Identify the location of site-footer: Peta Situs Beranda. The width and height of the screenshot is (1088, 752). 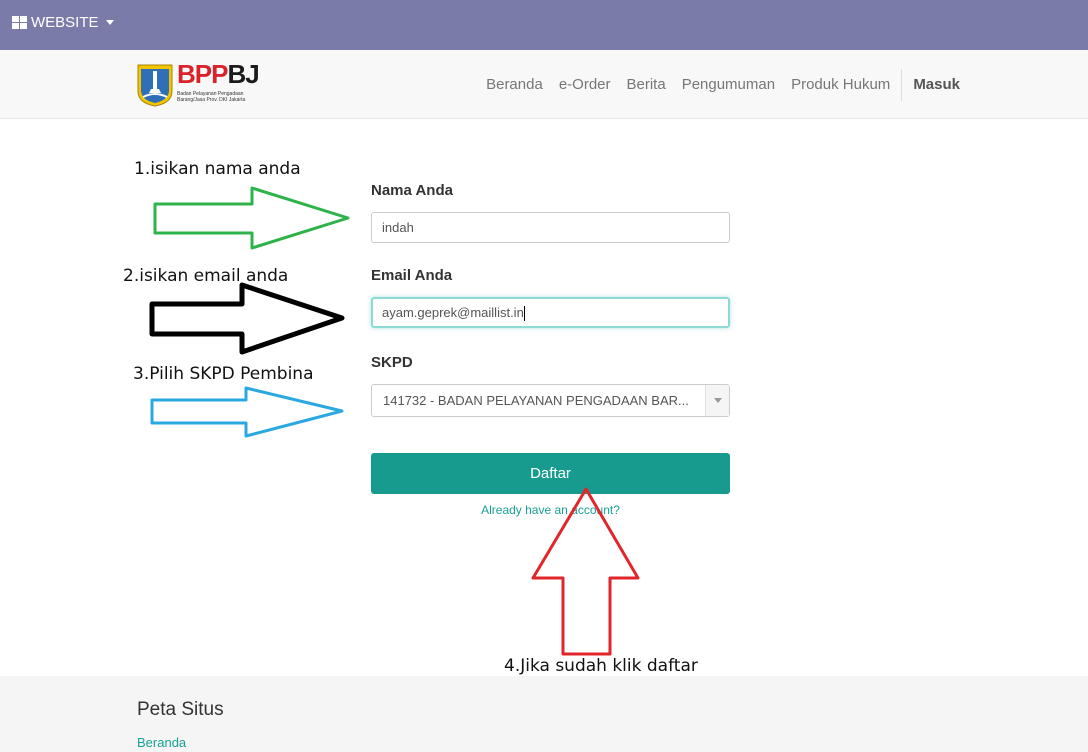
(544, 714).